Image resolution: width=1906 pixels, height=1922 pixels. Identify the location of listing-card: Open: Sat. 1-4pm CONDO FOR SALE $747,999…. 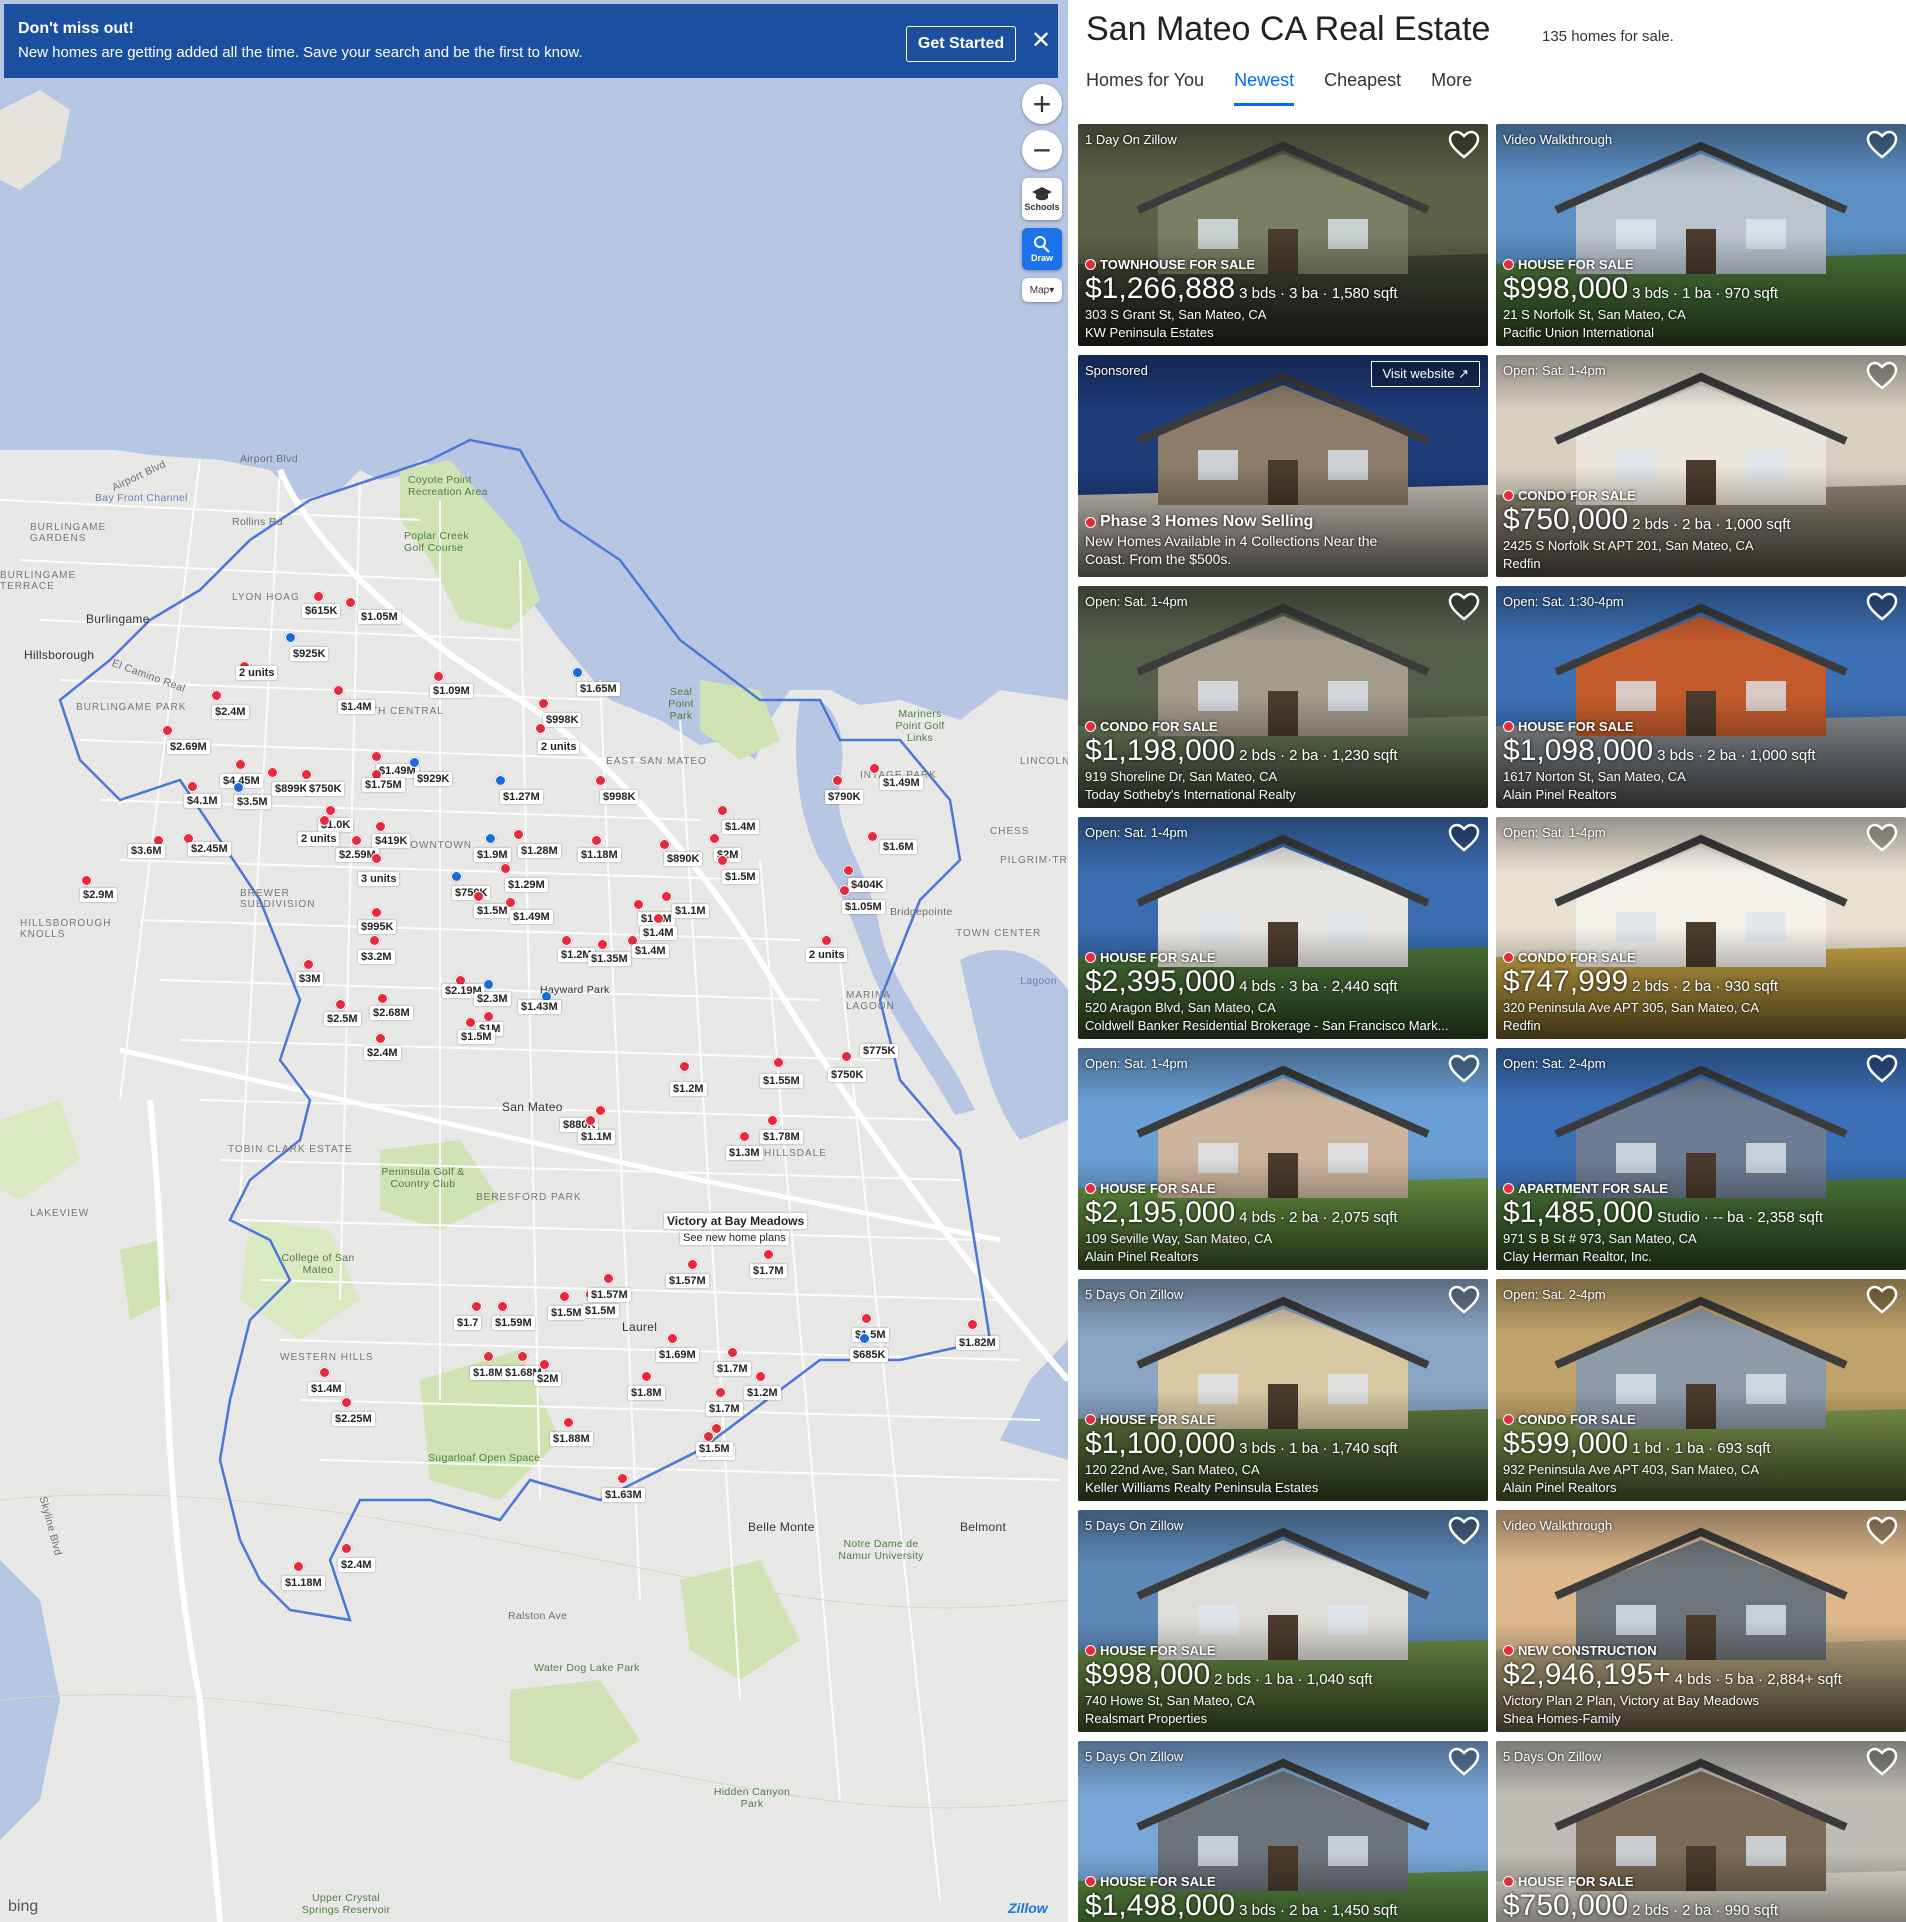
(1701, 928).